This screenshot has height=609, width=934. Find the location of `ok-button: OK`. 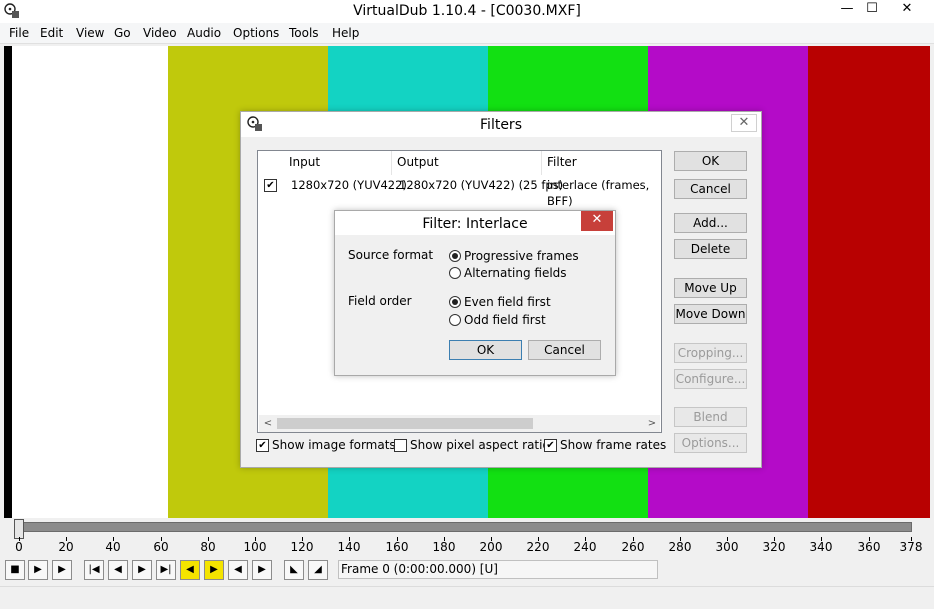

ok-button: OK is located at coordinates (710, 161).